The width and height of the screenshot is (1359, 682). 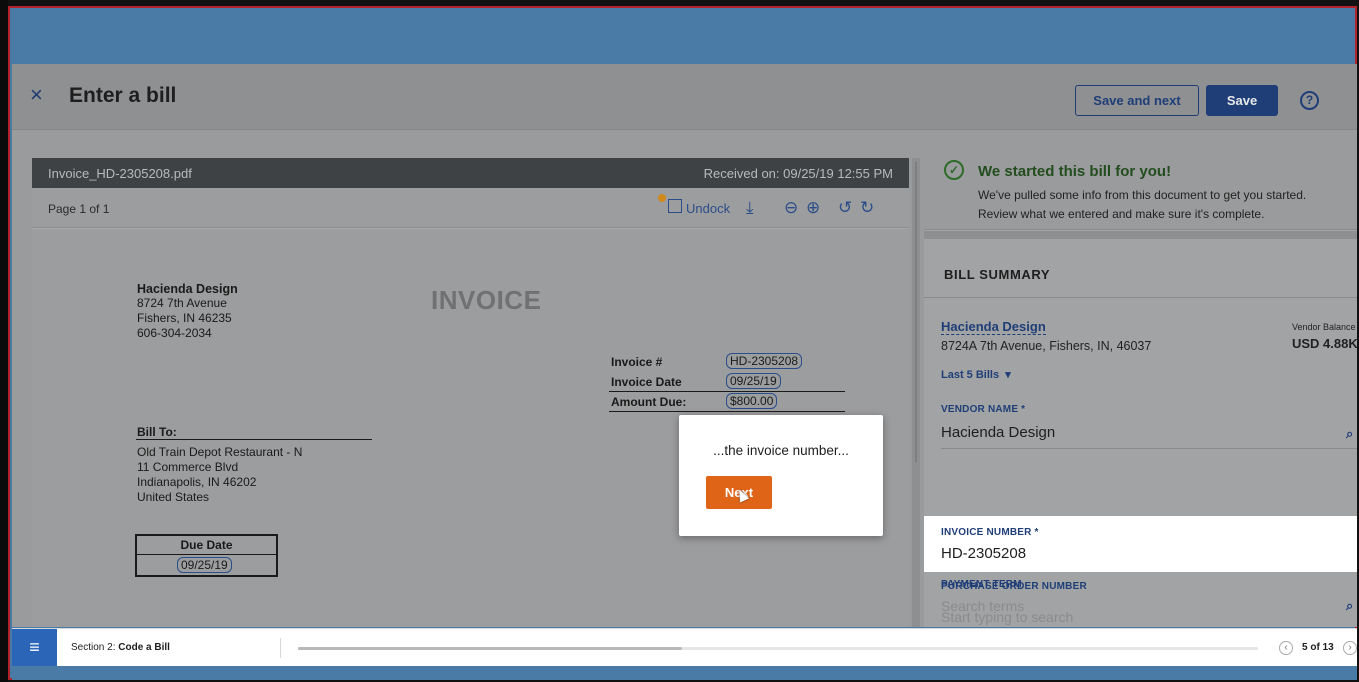 I want to click on due-date-box: Due Date 09/25/19, so click(x=206, y=555).